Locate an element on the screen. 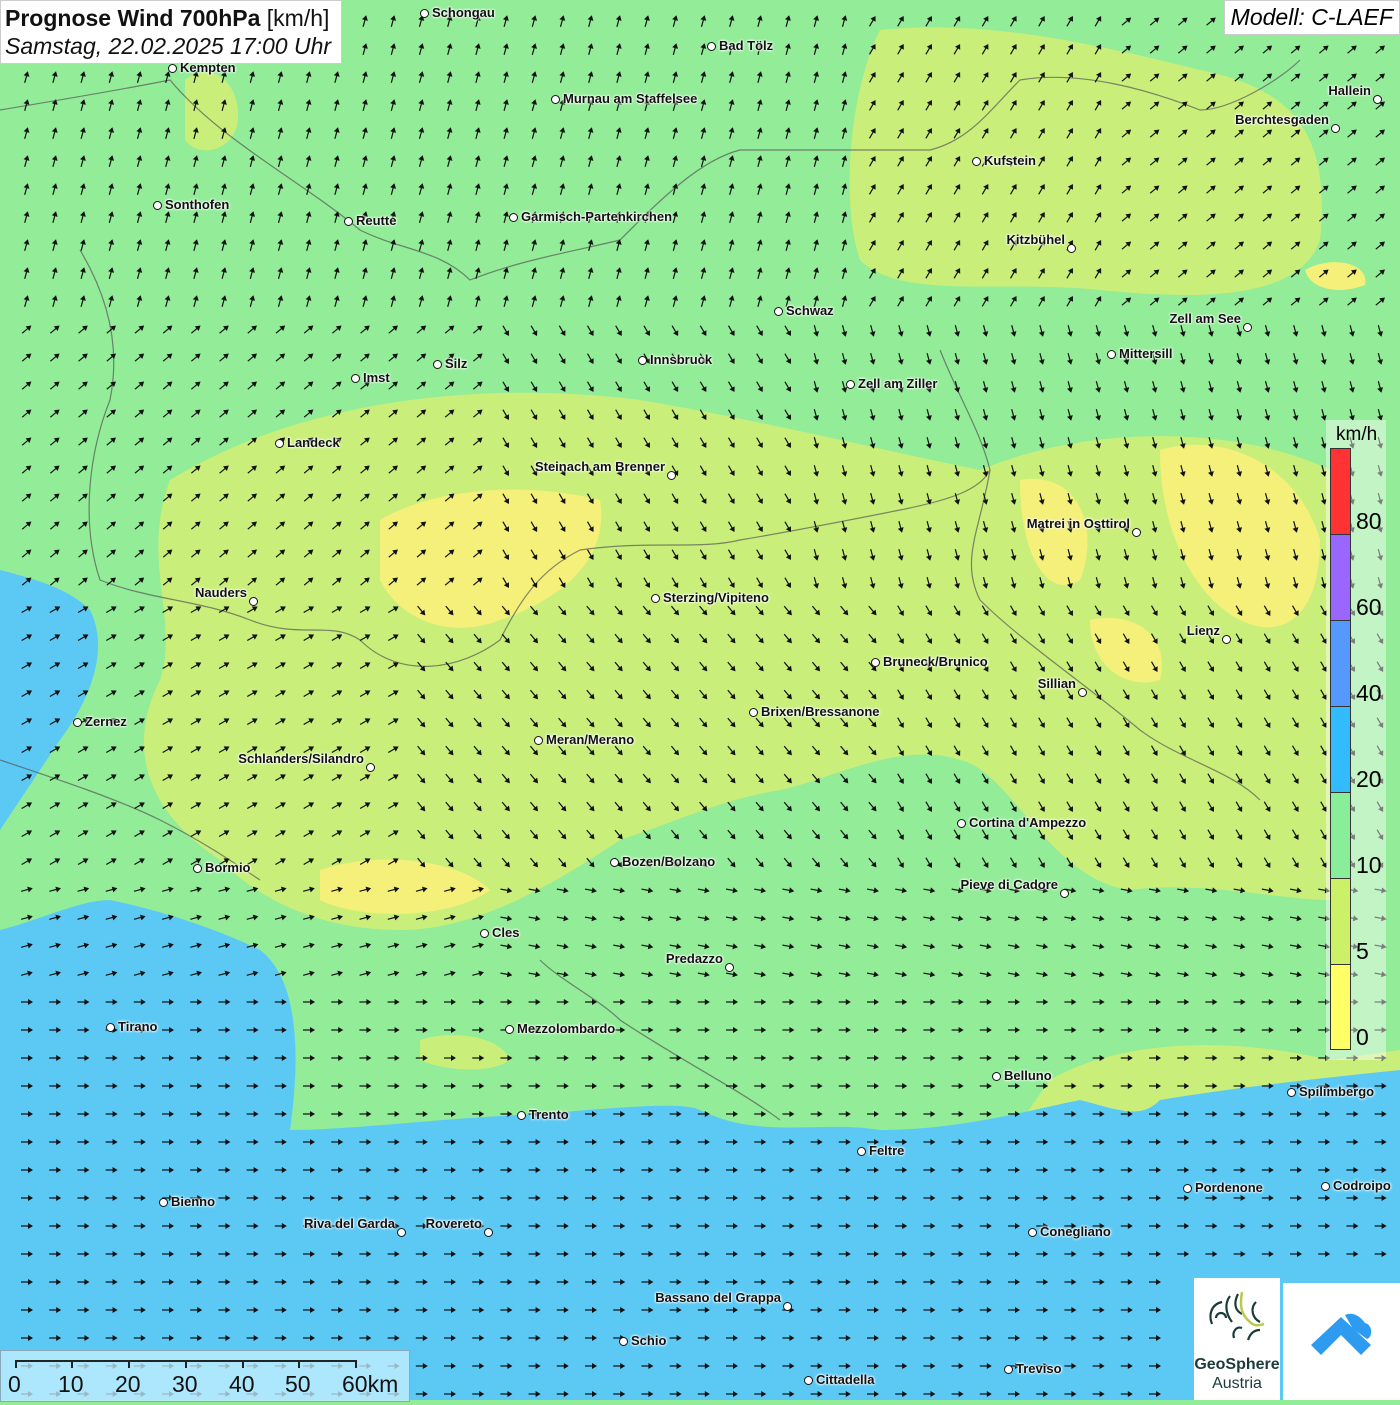 This screenshot has height=1405, width=1400. scale-label: 50 is located at coordinates (298, 1384).